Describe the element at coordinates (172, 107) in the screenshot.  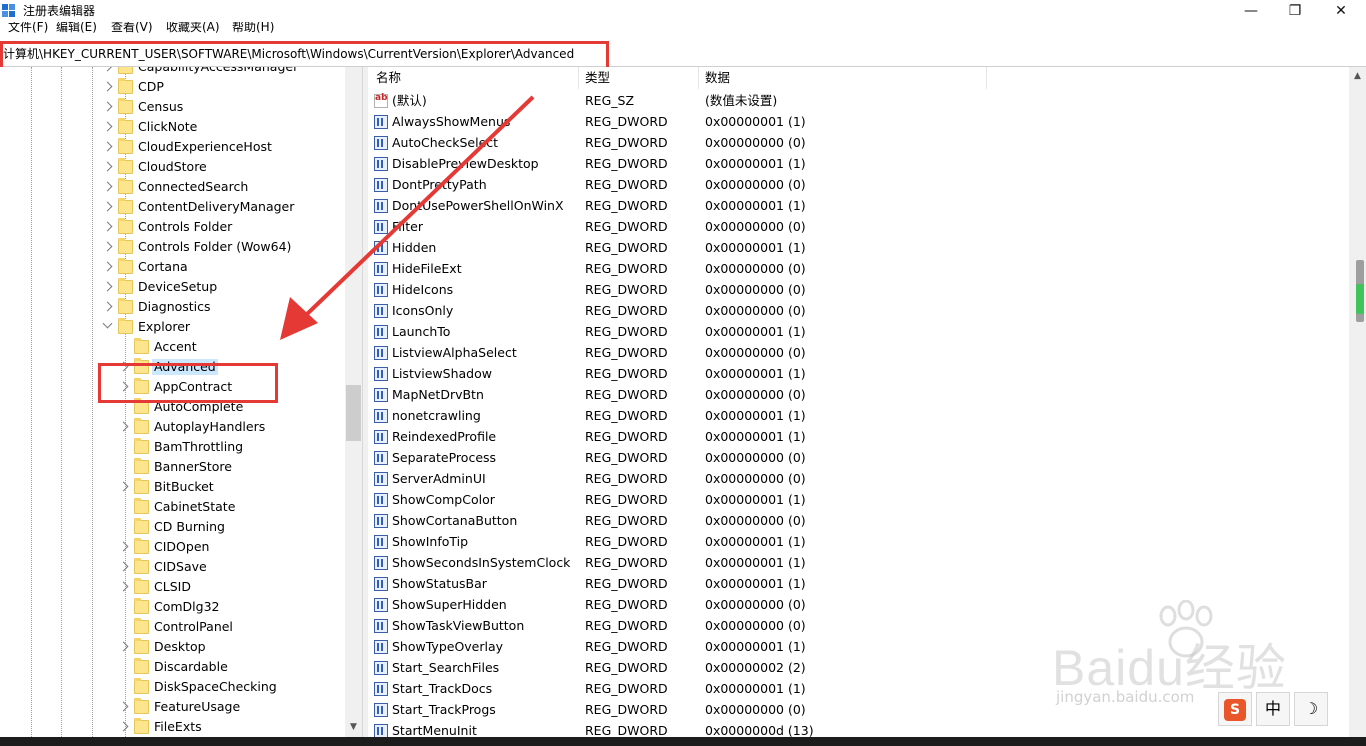
I see `tree-item-census: Census` at that location.